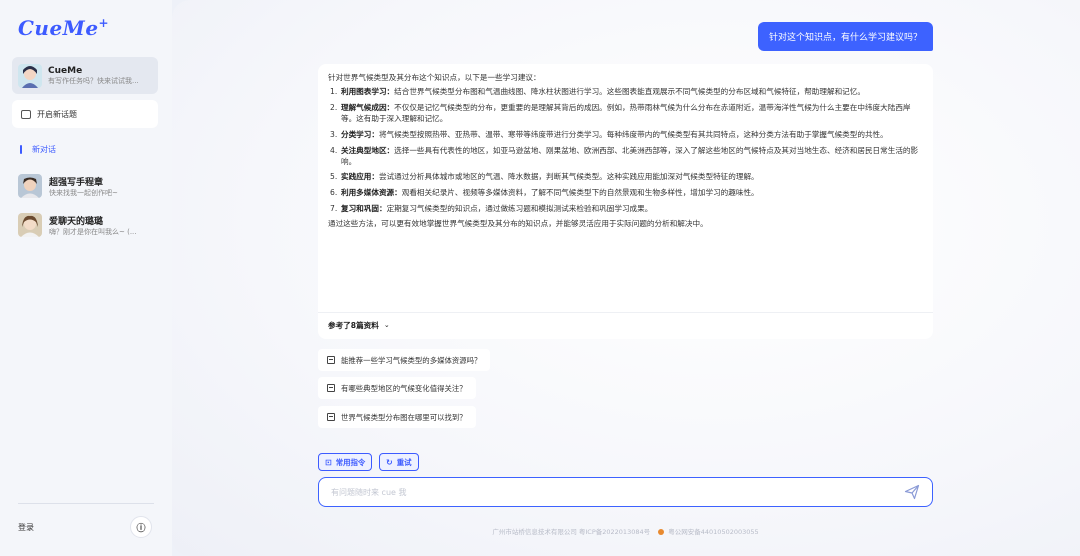 The height and width of the screenshot is (556, 1080). I want to click on footer-police: 粤公网安备44010502003055, so click(713, 532).